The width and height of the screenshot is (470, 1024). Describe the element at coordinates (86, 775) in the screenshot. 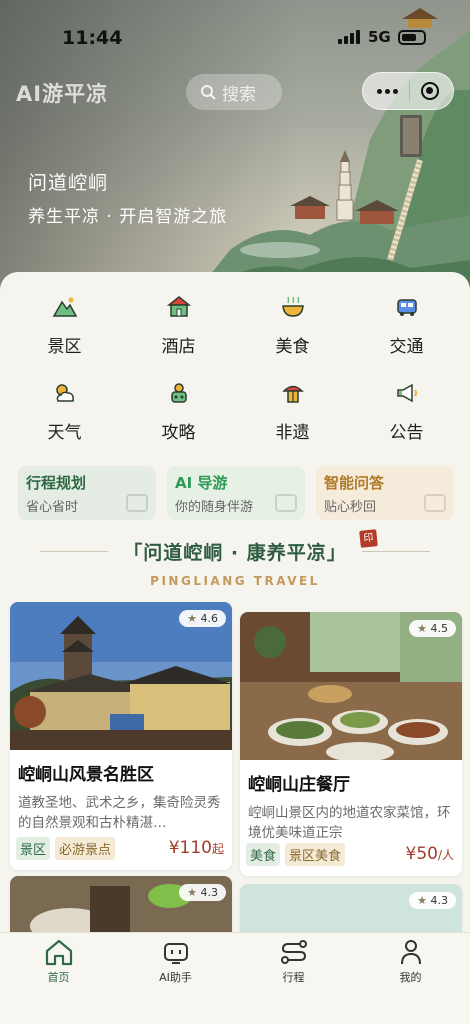

I see `card-title: 崆峒山风景名胜区` at that location.